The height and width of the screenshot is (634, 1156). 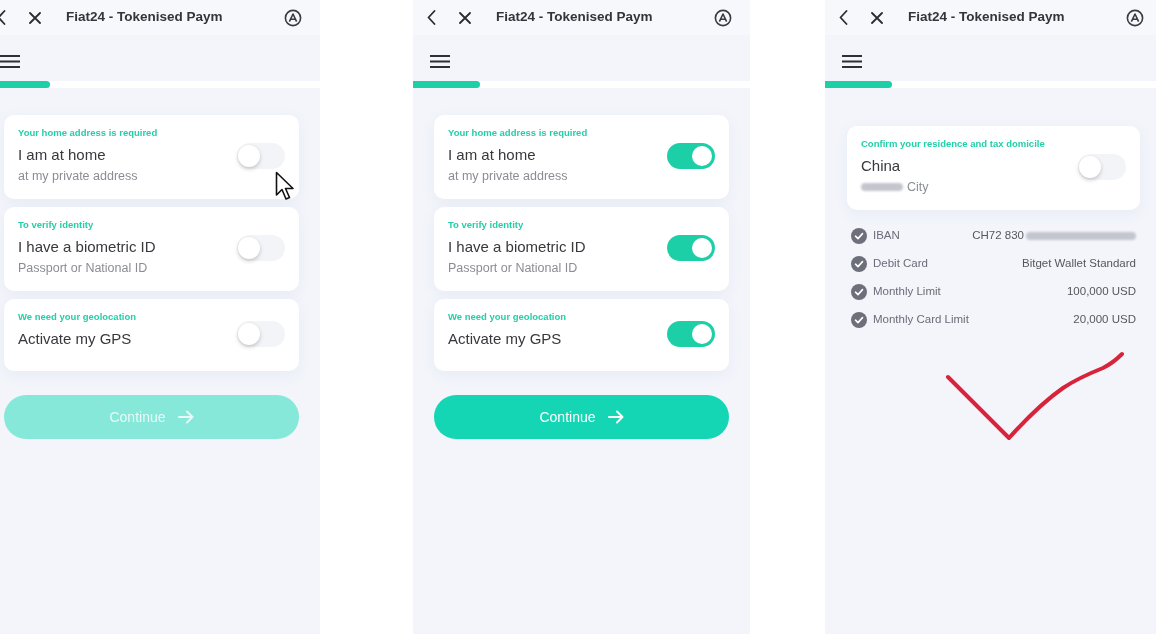 What do you see at coordinates (953, 144) in the screenshot?
I see `card-hint: Confirm your residence and tax domicile` at bounding box center [953, 144].